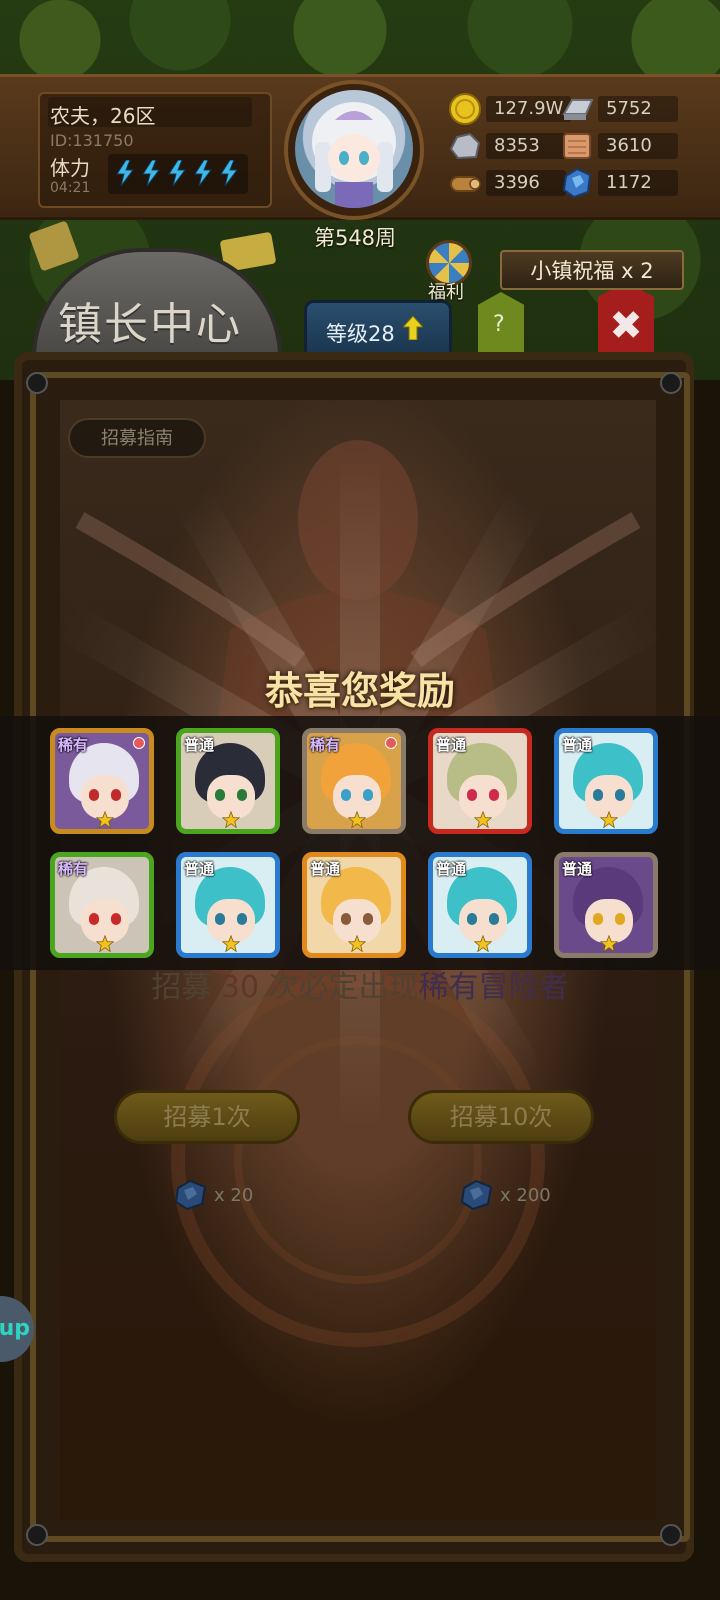 This screenshot has height=1600, width=720. What do you see at coordinates (212, 1195) in the screenshot?
I see `recruit-once-cost: x 20` at bounding box center [212, 1195].